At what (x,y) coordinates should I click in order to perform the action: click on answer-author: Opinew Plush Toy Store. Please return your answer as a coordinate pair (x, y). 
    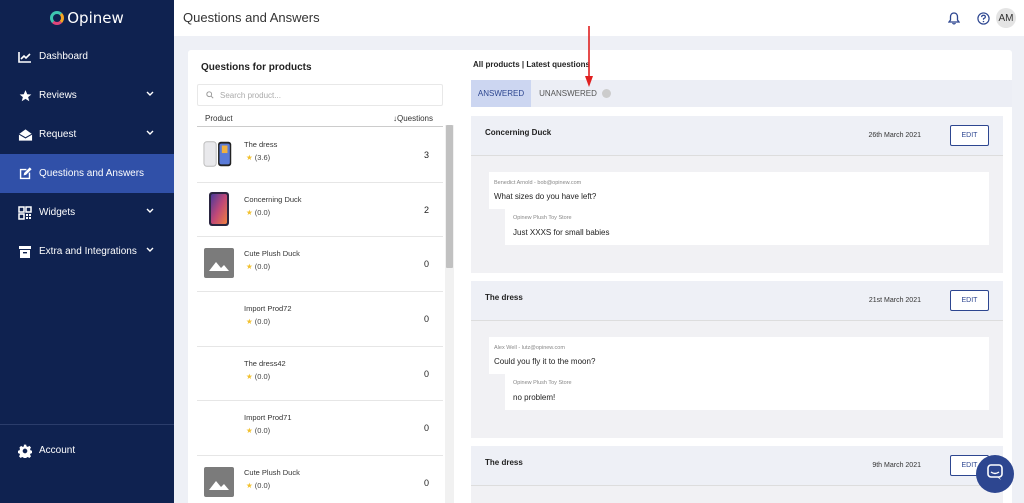
    Looking at the image, I should click on (542, 218).